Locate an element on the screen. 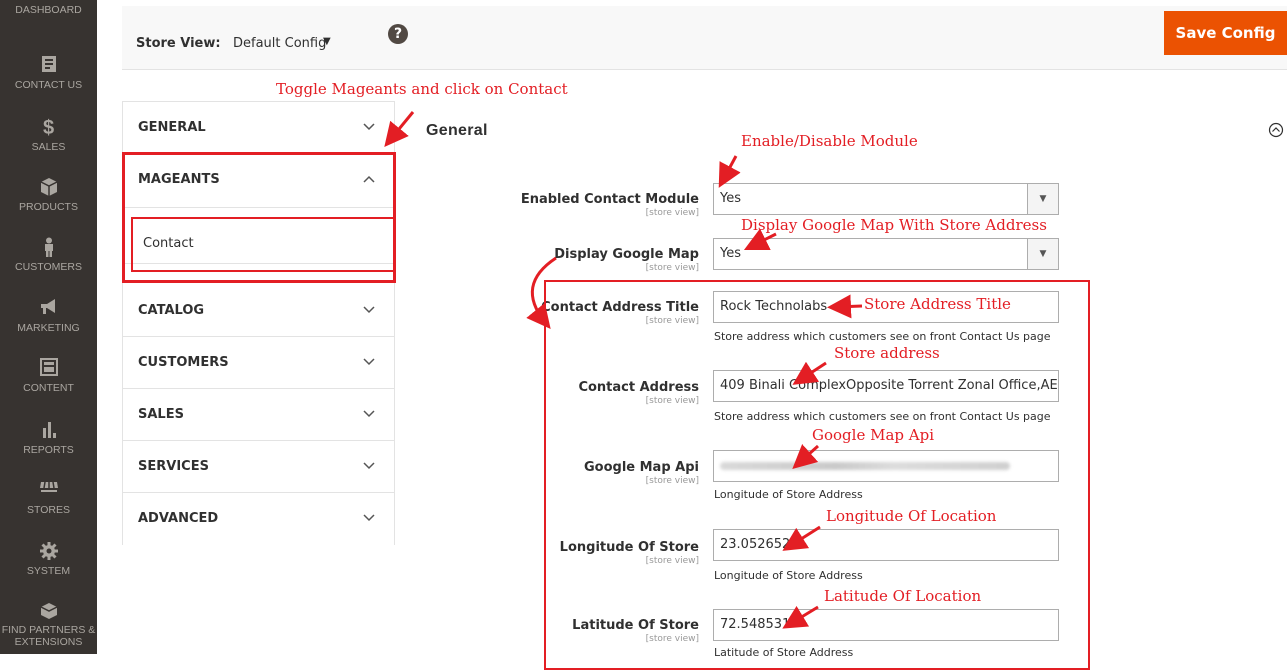 This screenshot has height=670, width=1287. arrow-latitude is located at coordinates (800, 617).